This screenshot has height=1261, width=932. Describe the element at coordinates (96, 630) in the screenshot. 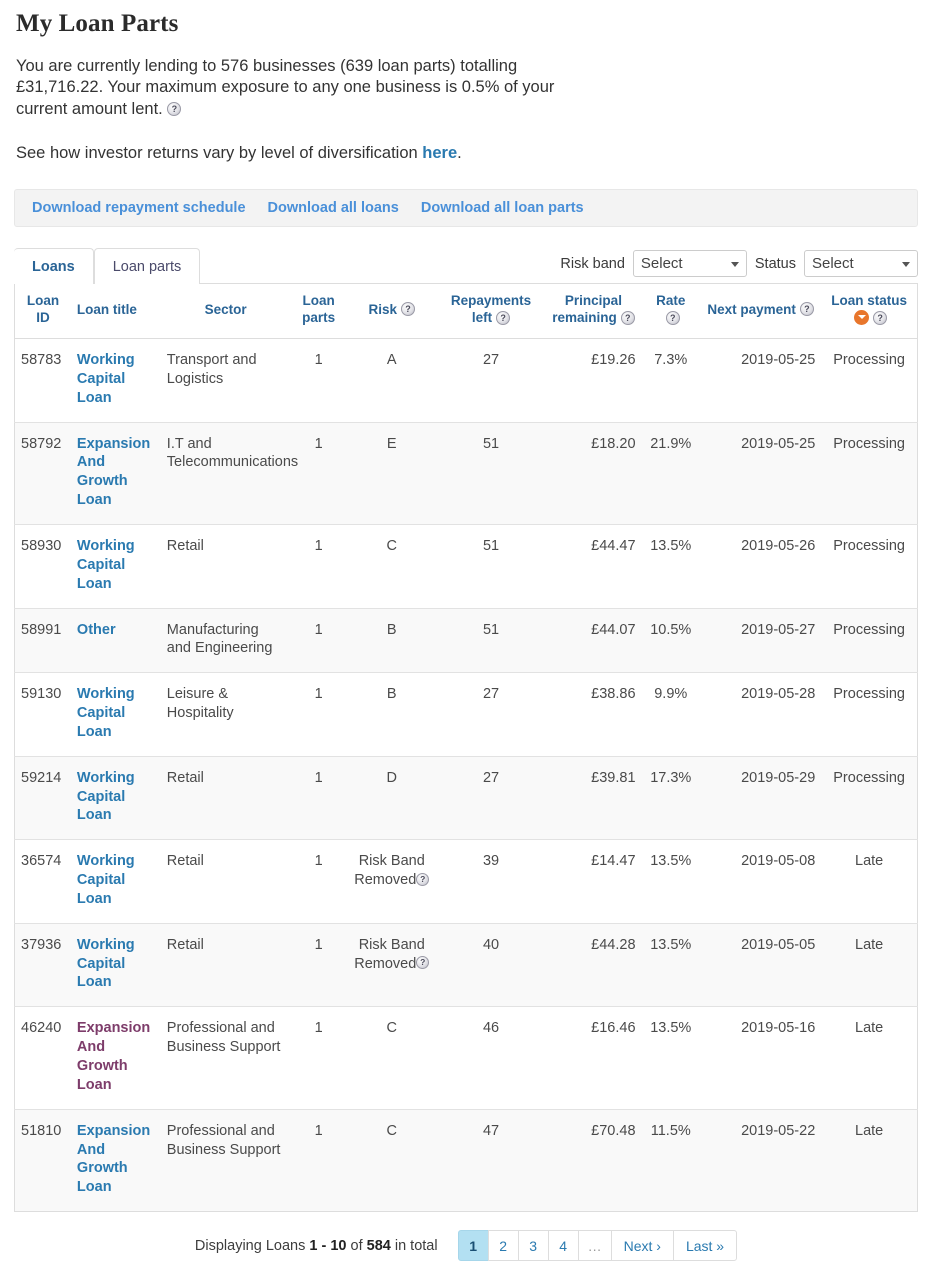

I see `loan-title-link: Other` at that location.